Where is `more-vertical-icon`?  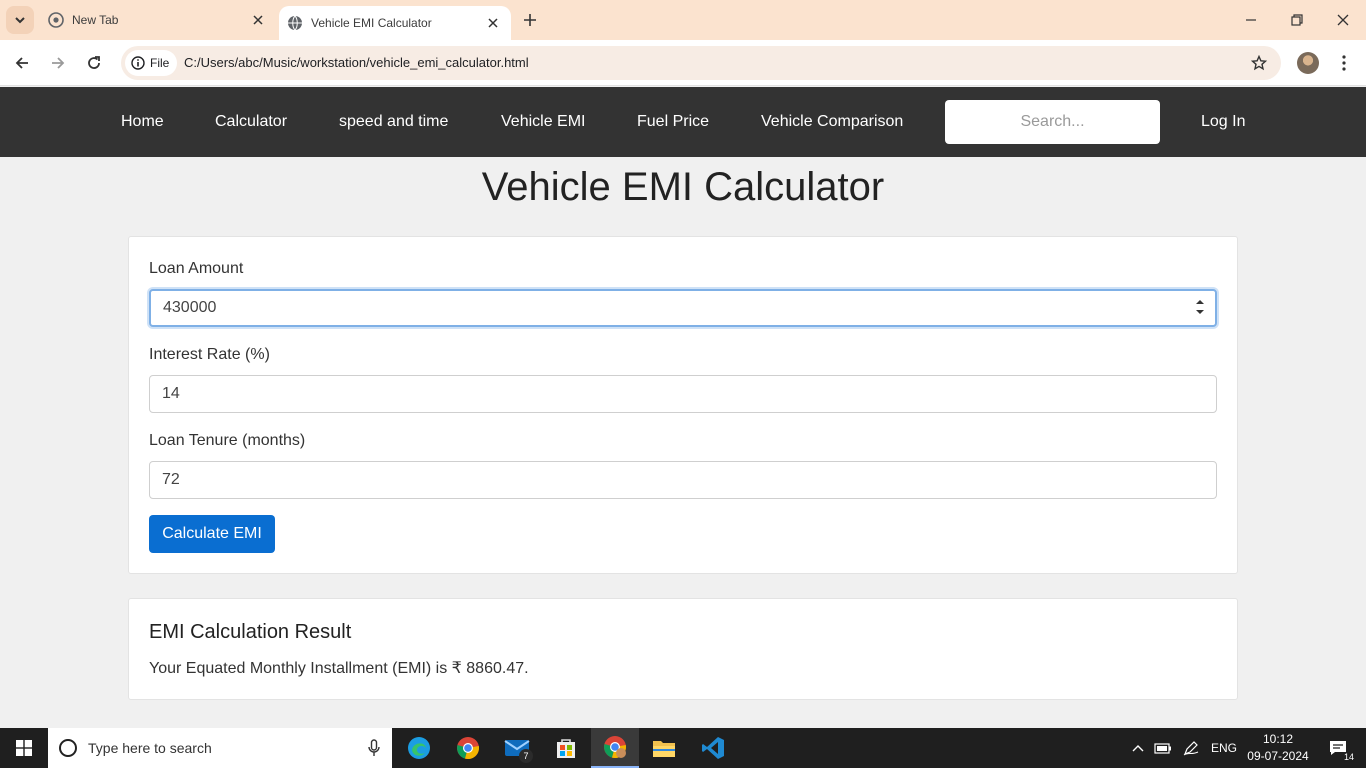 more-vertical-icon is located at coordinates (1344, 63).